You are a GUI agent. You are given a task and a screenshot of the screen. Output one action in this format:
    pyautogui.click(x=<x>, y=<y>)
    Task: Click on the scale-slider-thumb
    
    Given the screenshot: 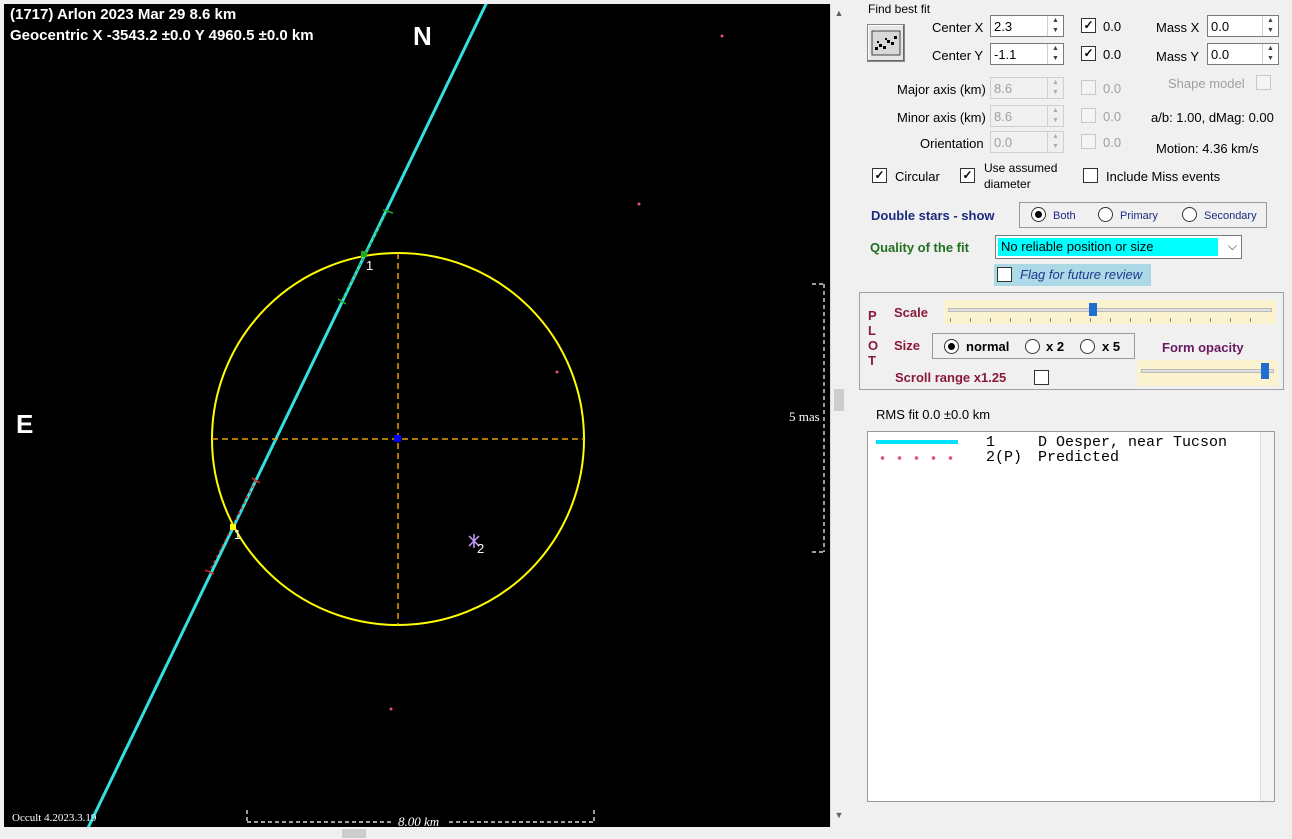 What is the action you would take?
    pyautogui.click(x=1093, y=309)
    